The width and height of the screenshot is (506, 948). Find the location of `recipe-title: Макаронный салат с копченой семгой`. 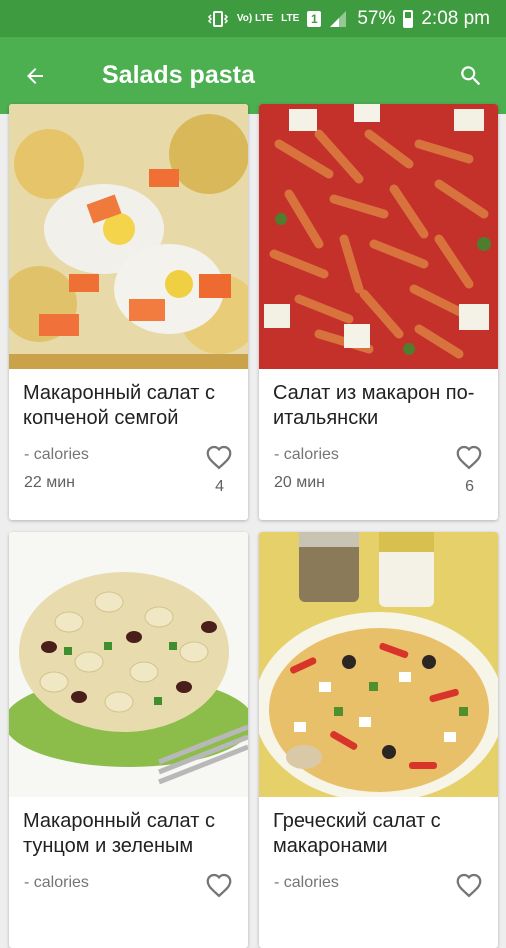

recipe-title: Макаронный салат с копченой семгой is located at coordinates (119, 405).